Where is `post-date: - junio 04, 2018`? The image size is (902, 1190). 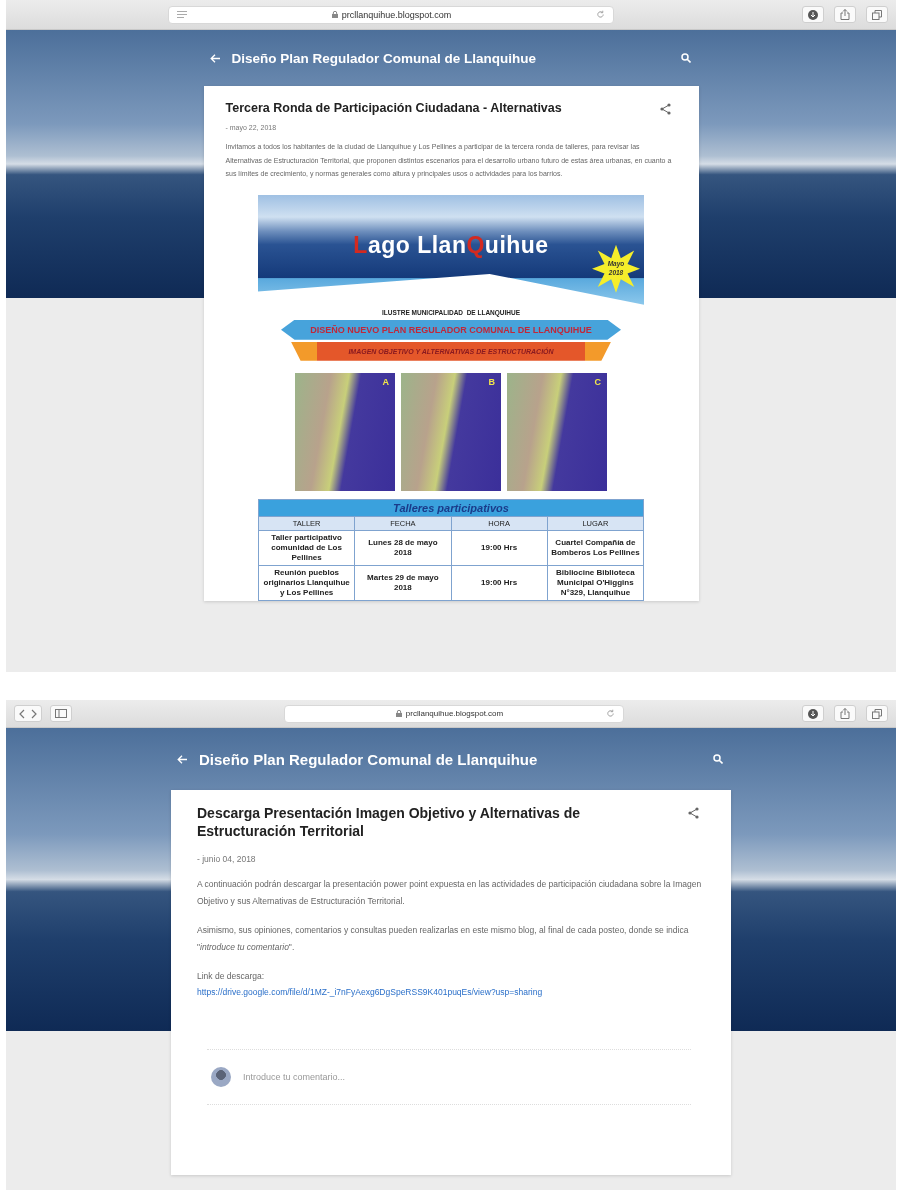
post-date: - junio 04, 2018 is located at coordinates (227, 859).